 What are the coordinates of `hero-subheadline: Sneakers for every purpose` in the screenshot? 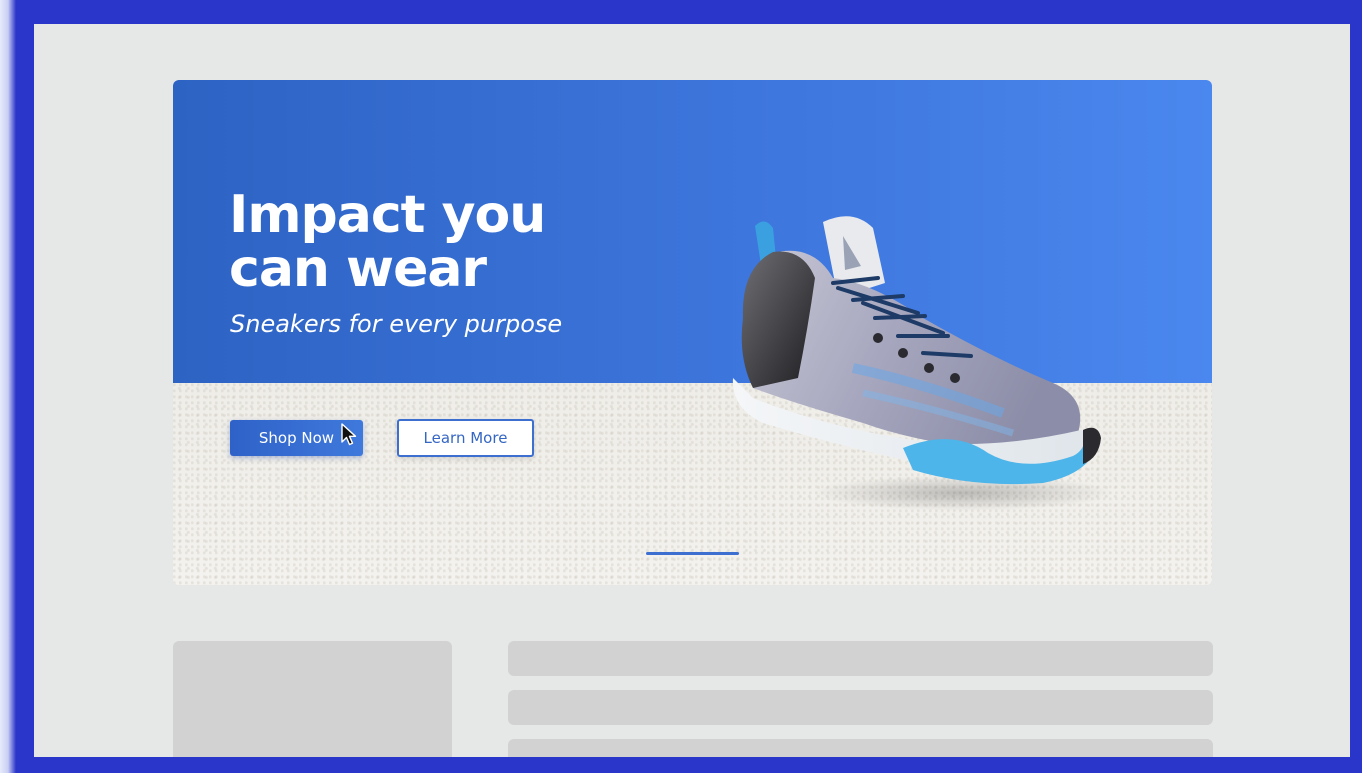 It's located at (396, 324).